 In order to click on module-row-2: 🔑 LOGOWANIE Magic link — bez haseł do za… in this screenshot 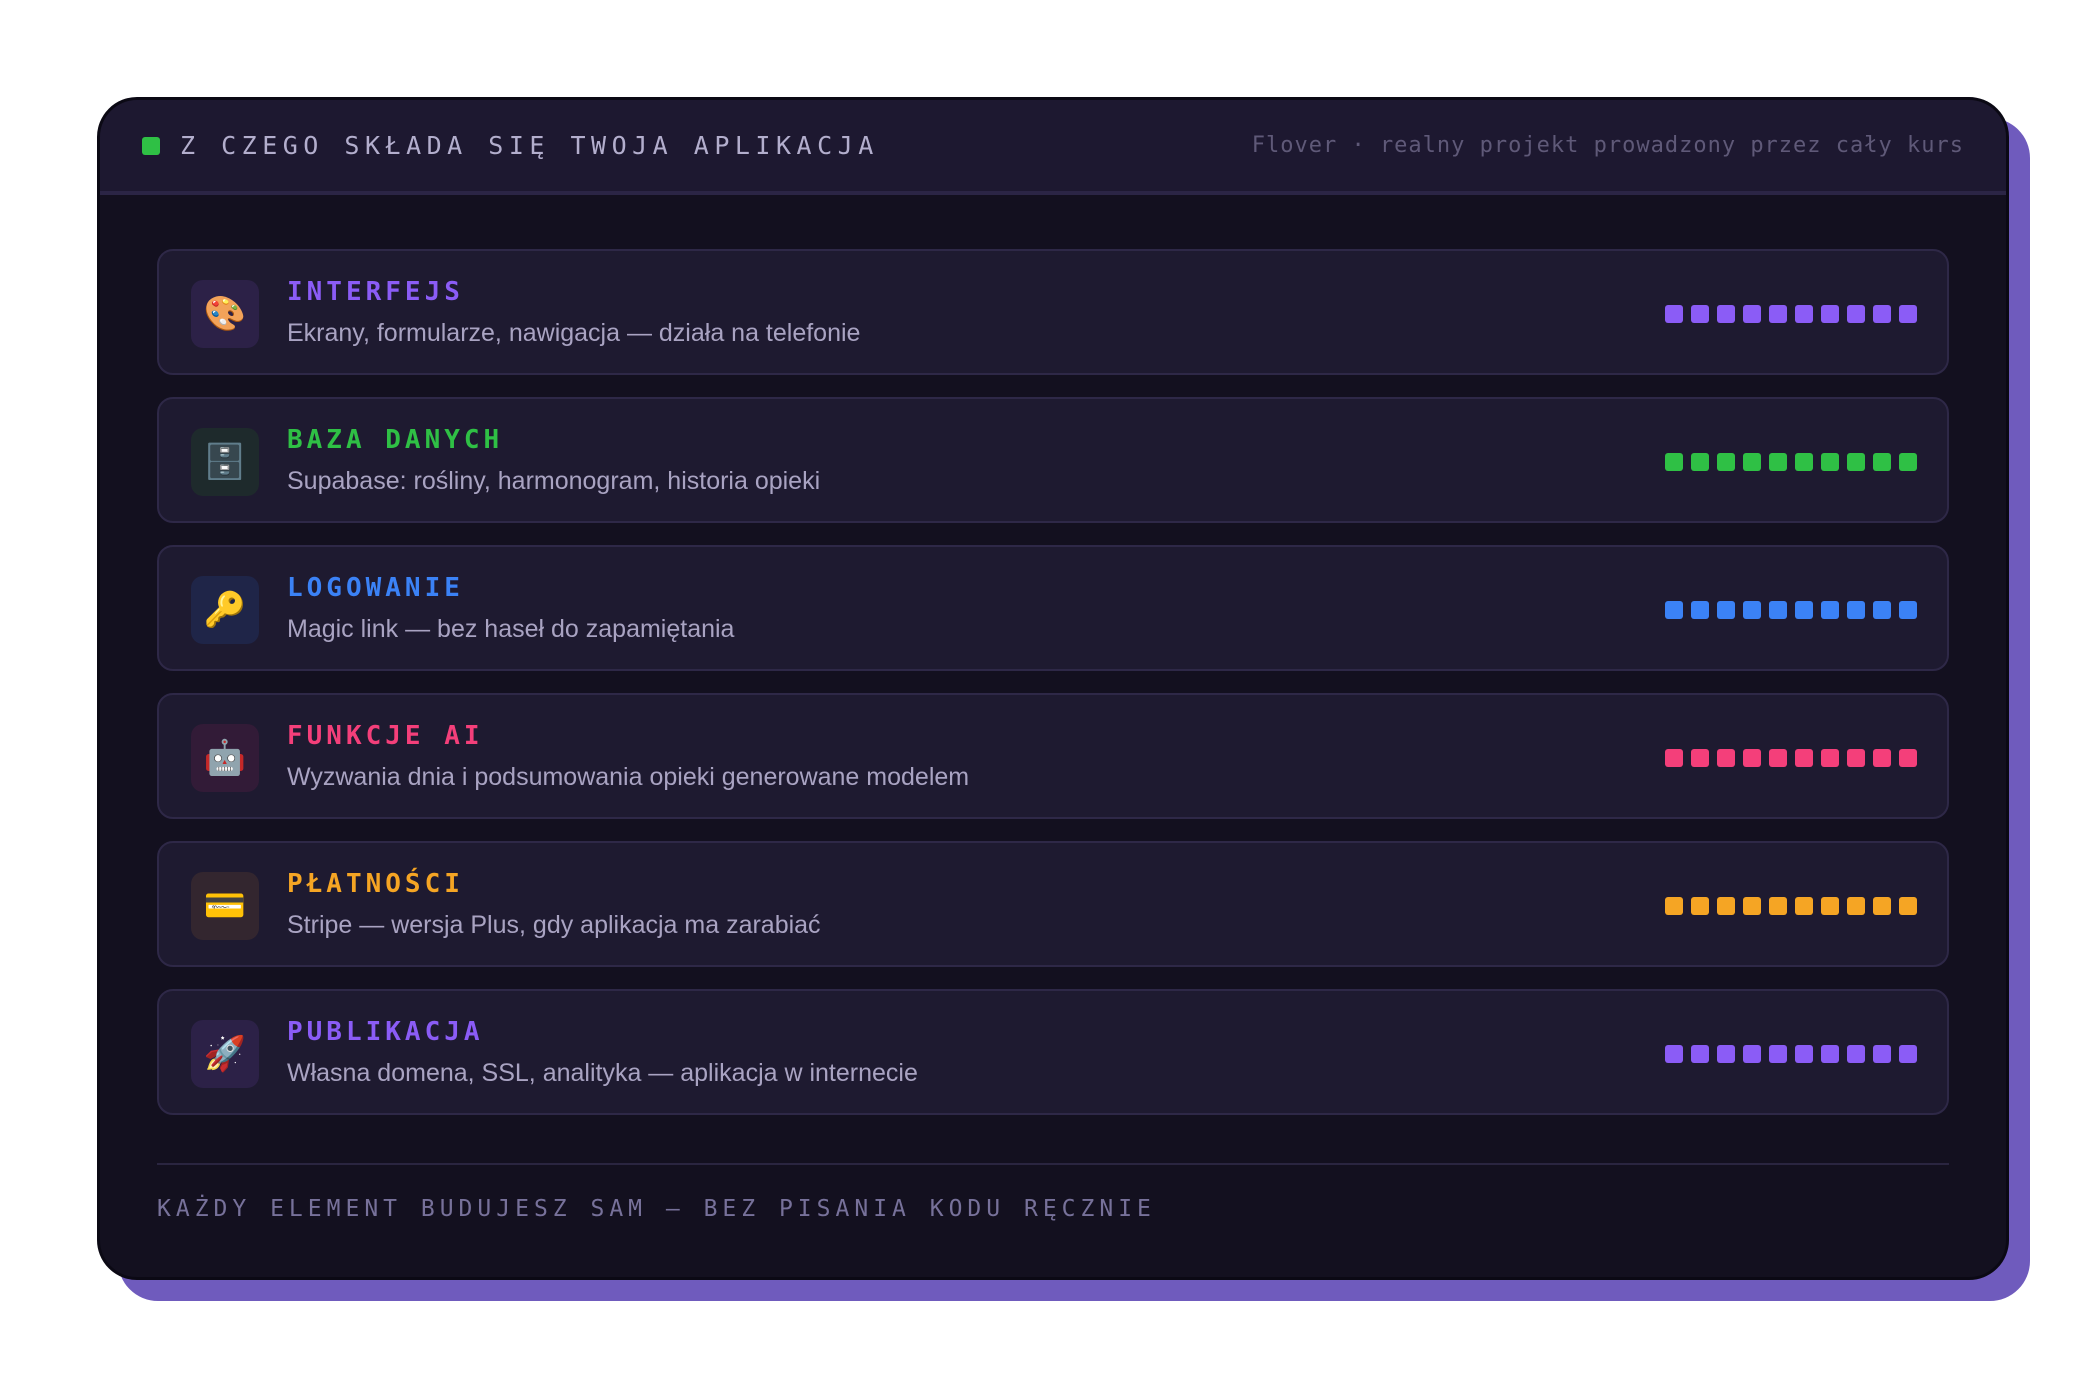, I will do `click(1053, 608)`.